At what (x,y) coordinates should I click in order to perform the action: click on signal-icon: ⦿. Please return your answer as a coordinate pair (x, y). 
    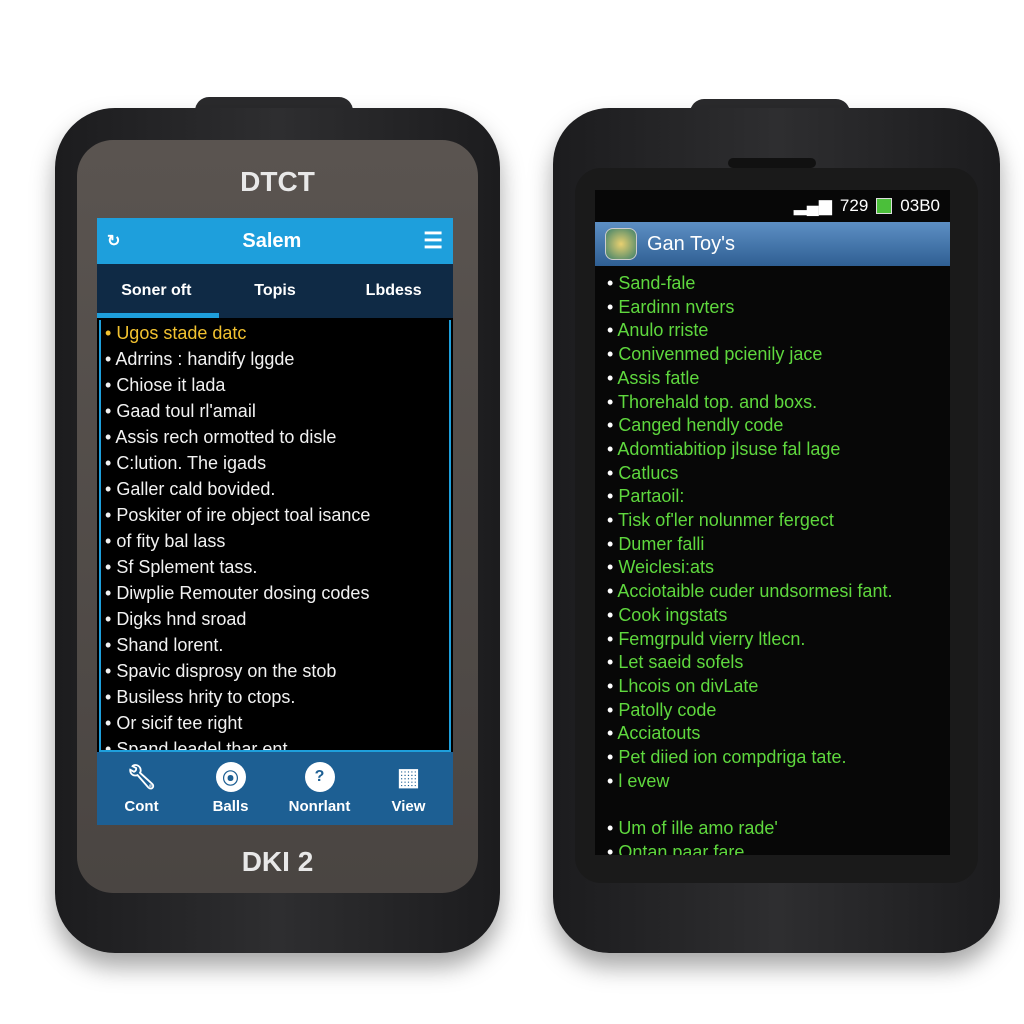
    Looking at the image, I should click on (230, 777).